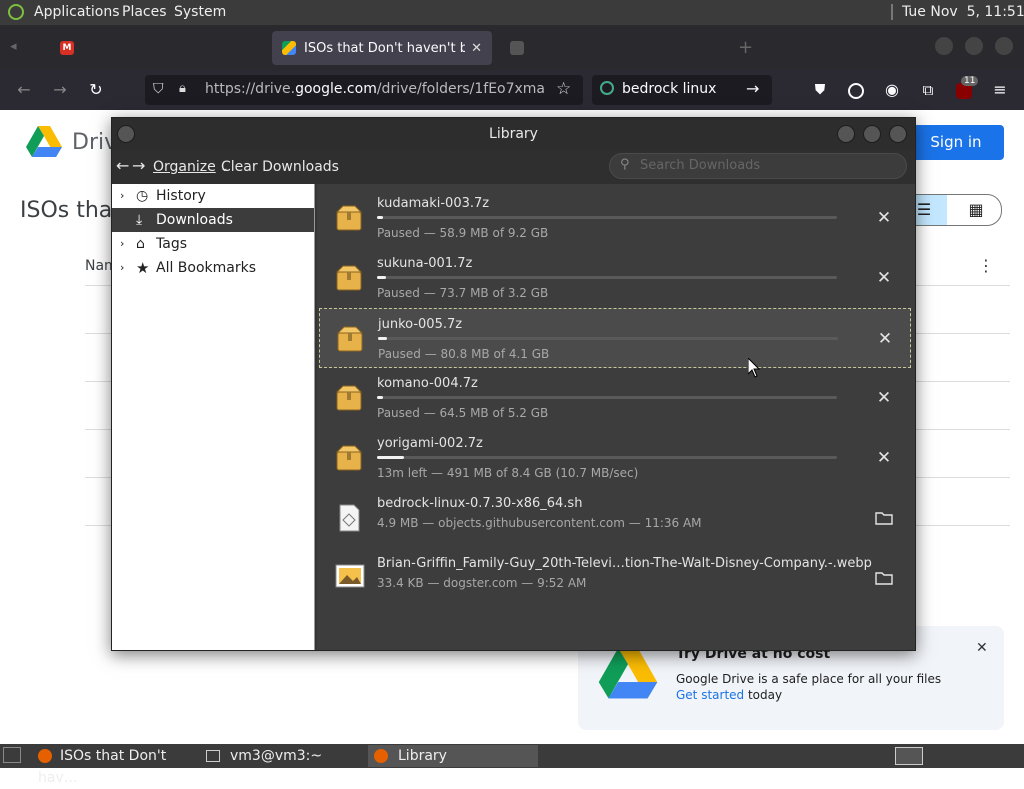 The height and width of the screenshot is (789, 1024). I want to click on library-title: Library, so click(513, 134).